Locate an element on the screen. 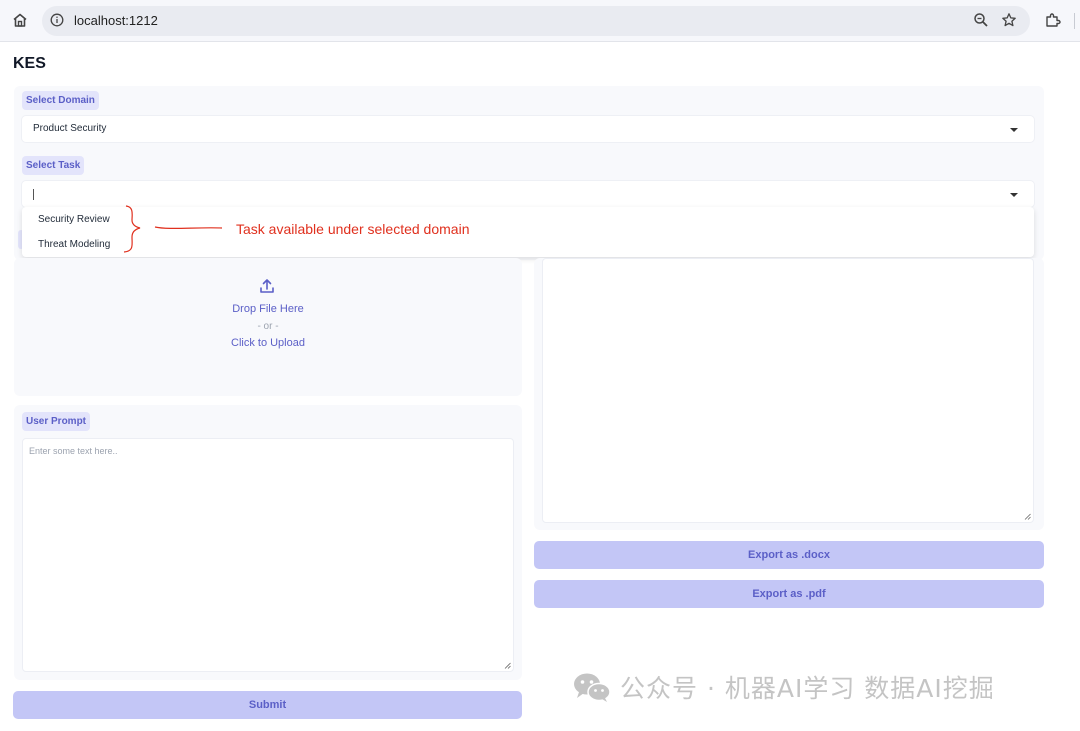  watermark-text: 公众号 · 机器AI学习 数据AI挖掘 is located at coordinates (807, 688).